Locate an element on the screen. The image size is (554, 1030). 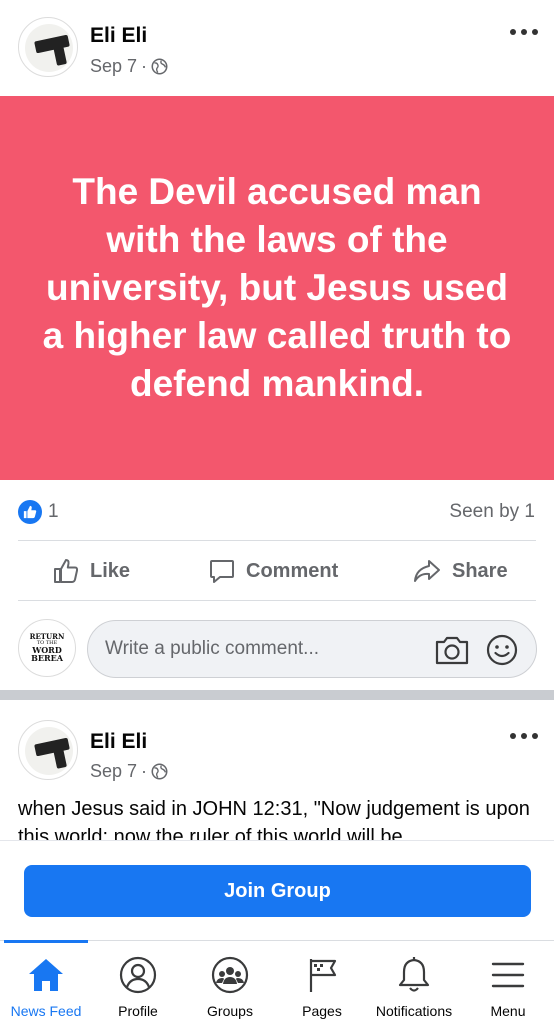
tab-label: Pages is located at coordinates (322, 1011).